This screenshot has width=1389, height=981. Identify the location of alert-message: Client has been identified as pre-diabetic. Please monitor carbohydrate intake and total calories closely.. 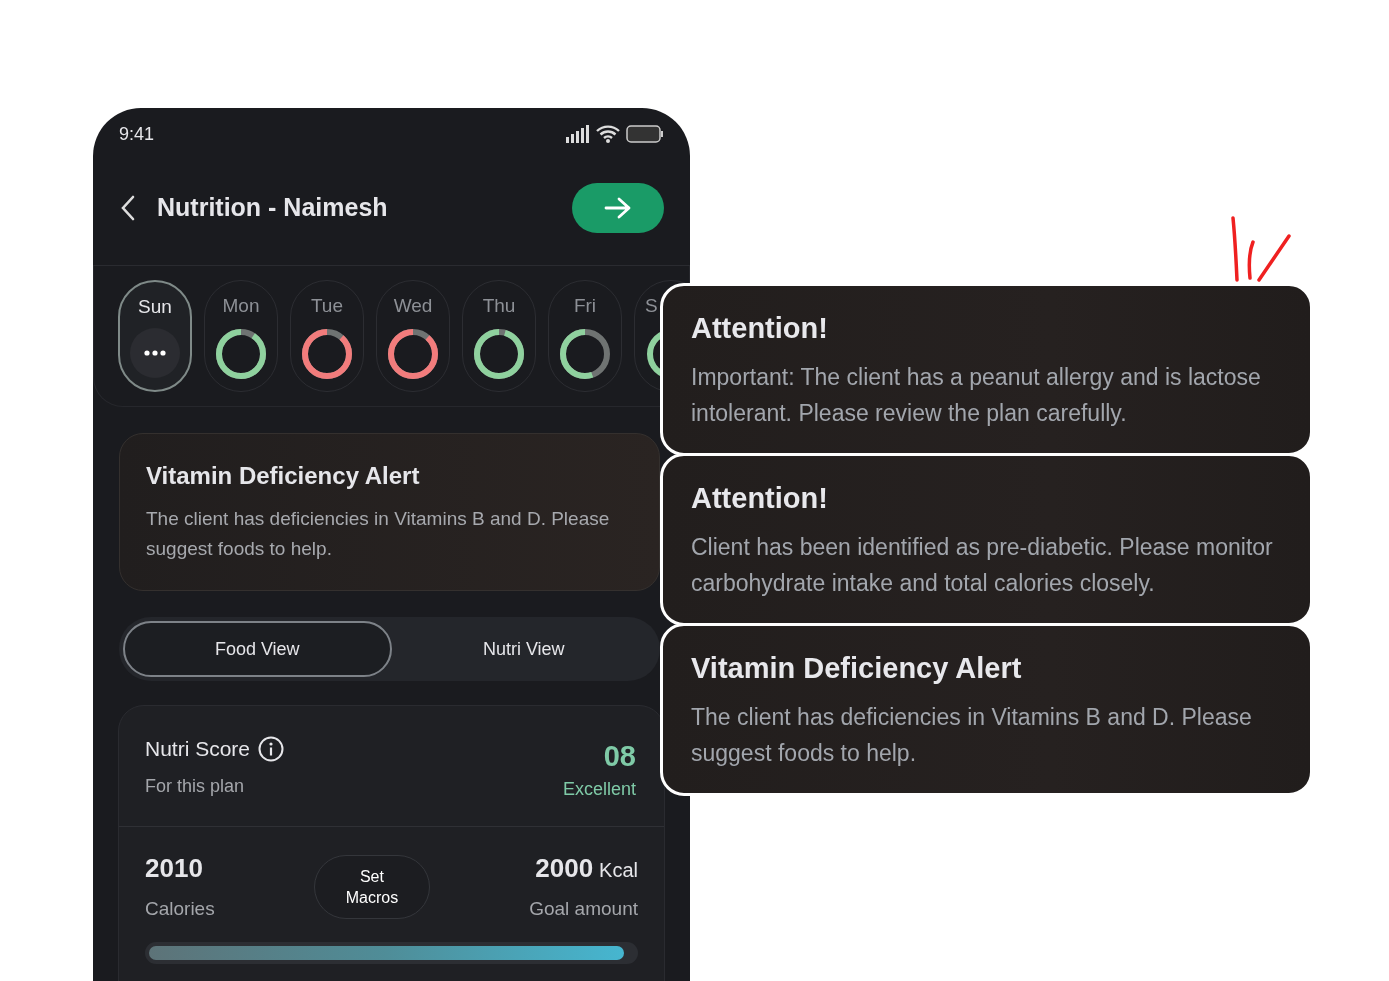
(982, 565).